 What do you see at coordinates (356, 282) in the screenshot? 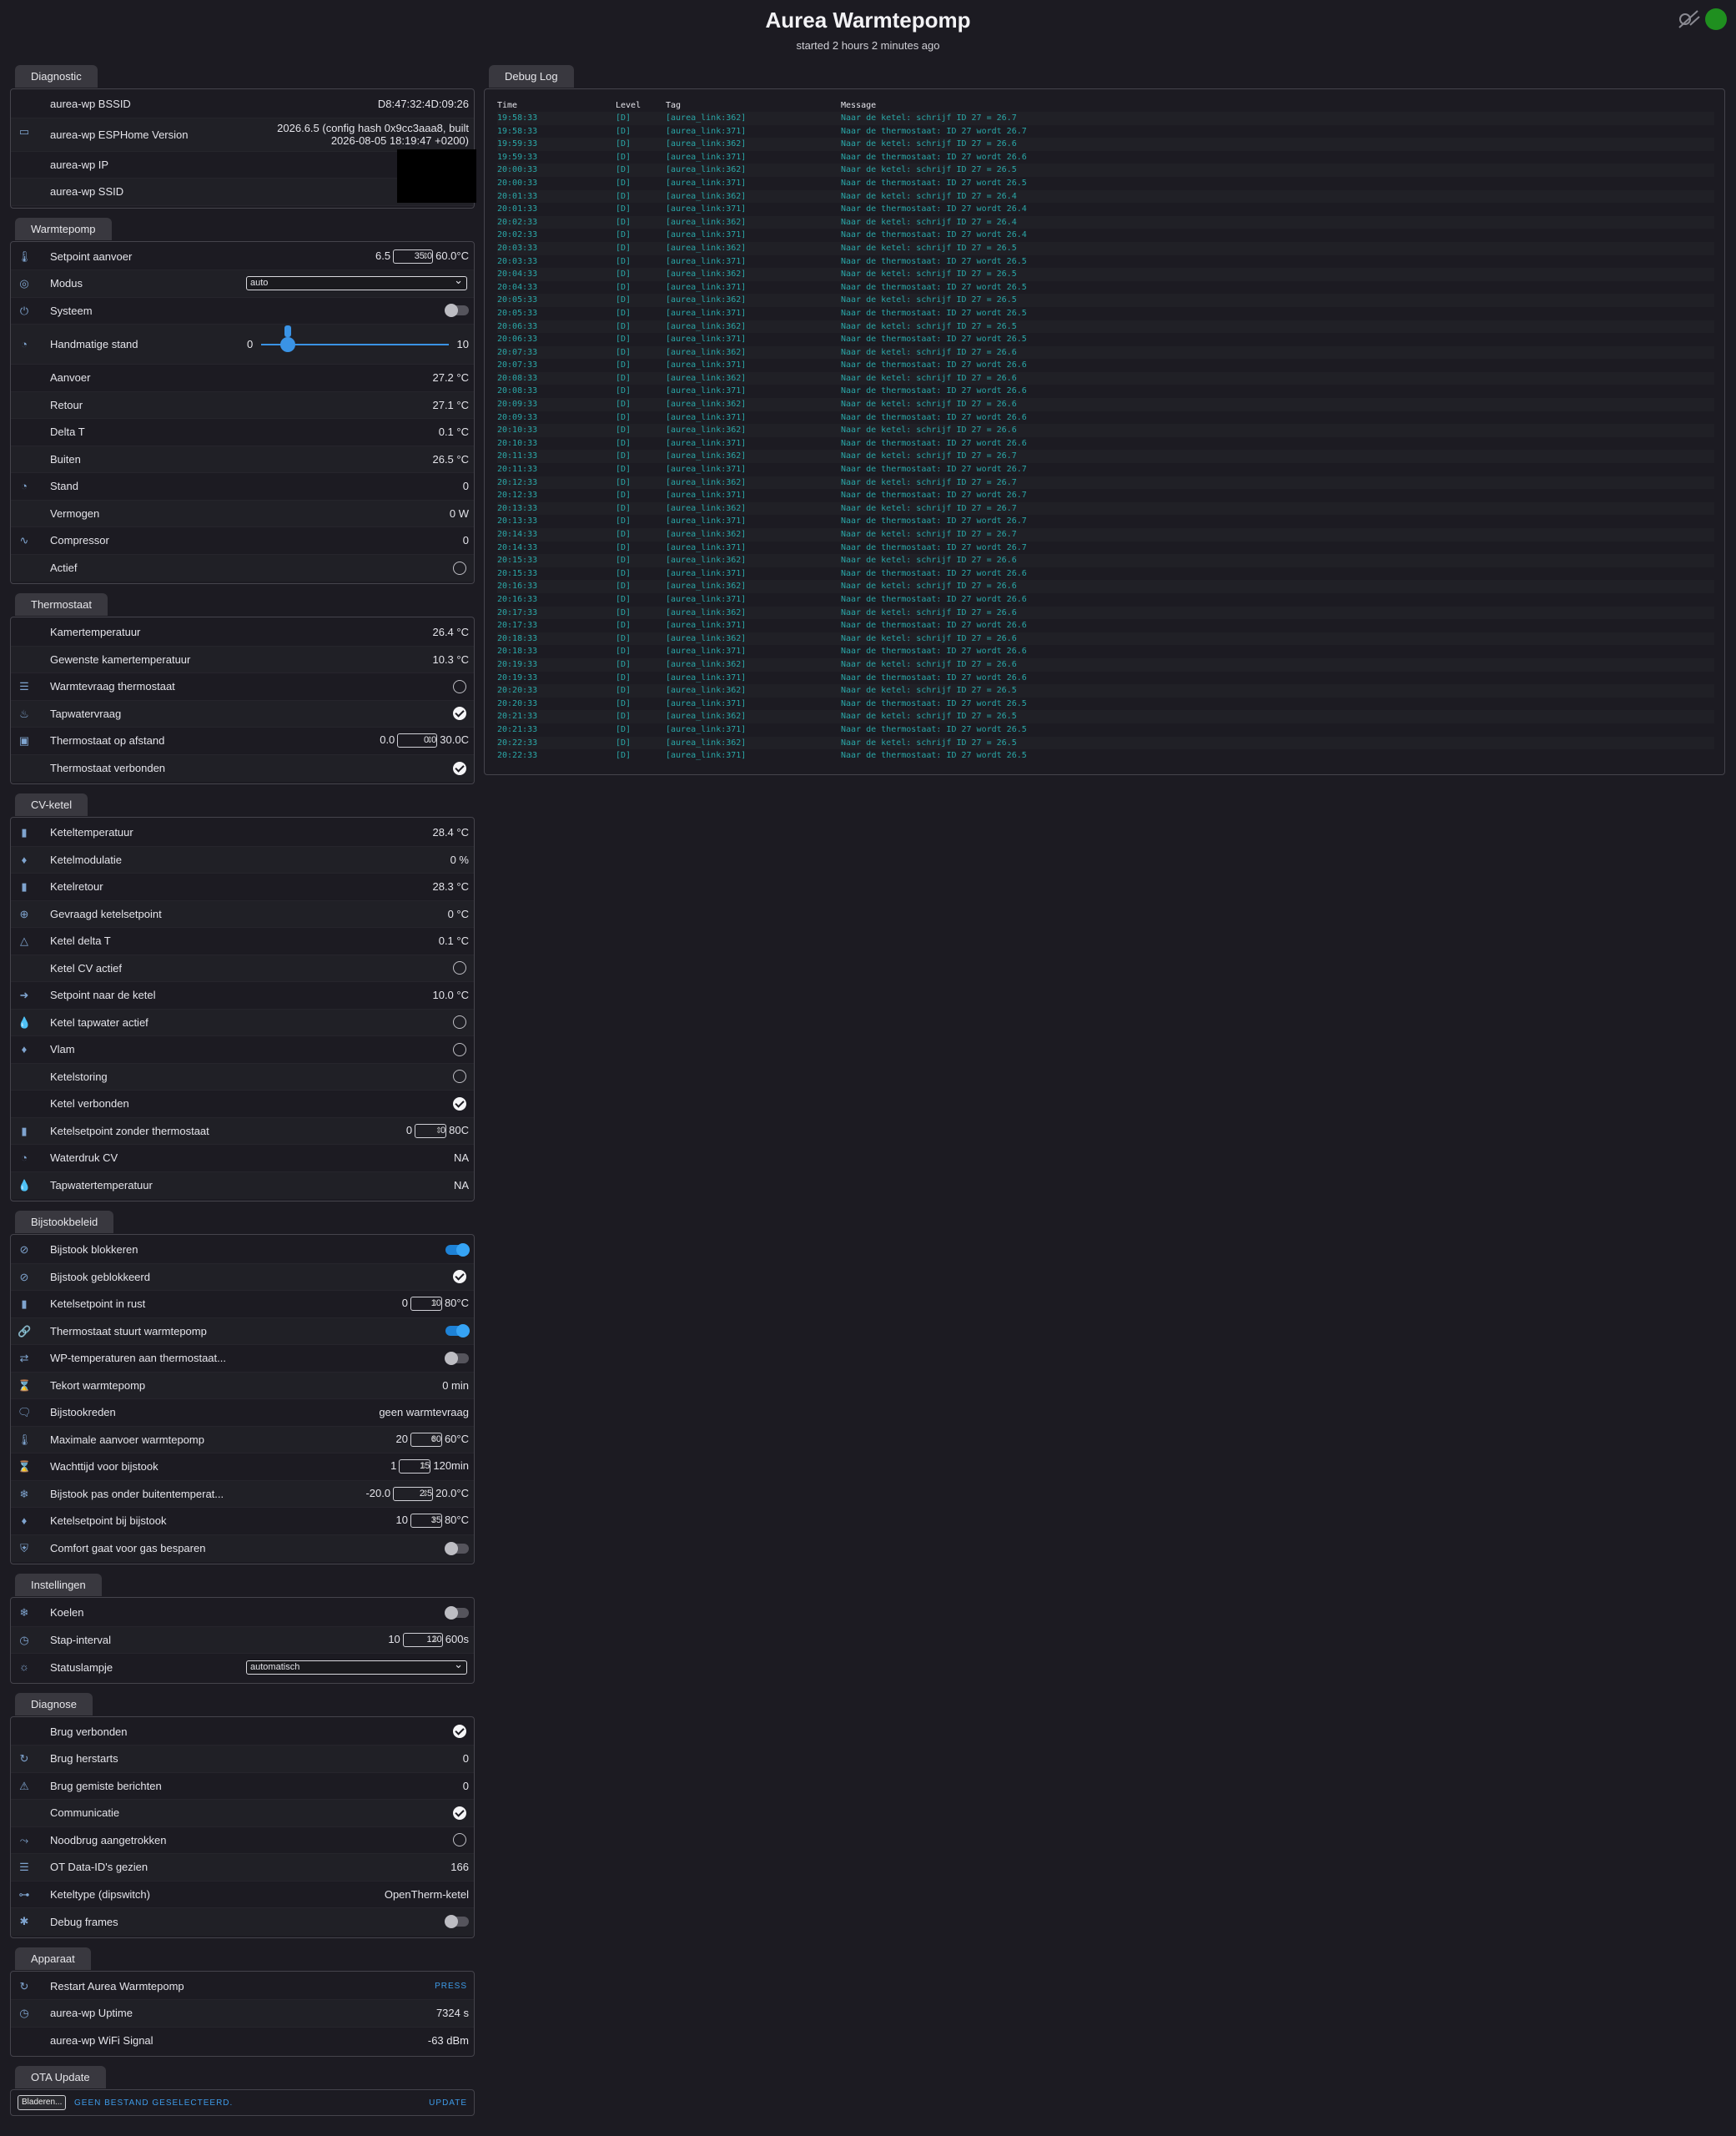
I see `modus-select: auto` at bounding box center [356, 282].